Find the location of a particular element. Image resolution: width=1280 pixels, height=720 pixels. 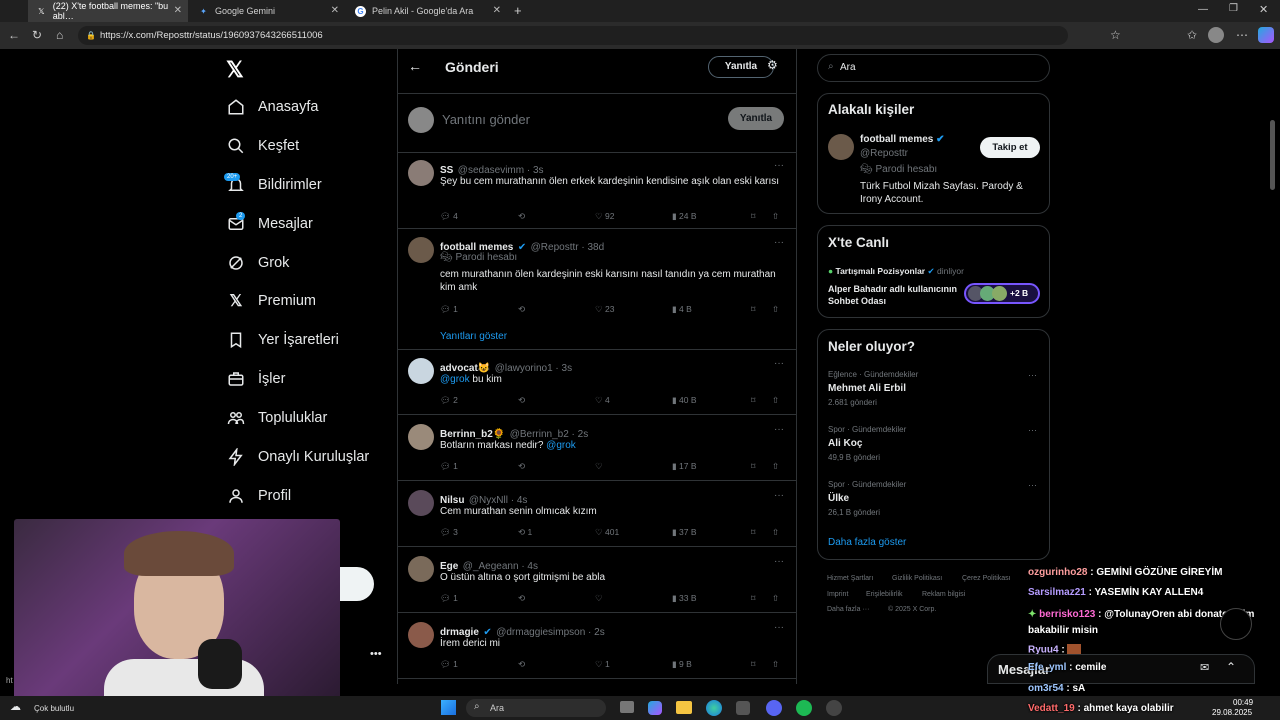

views-icon: ▮ 24 B is located at coordinates (684, 216).